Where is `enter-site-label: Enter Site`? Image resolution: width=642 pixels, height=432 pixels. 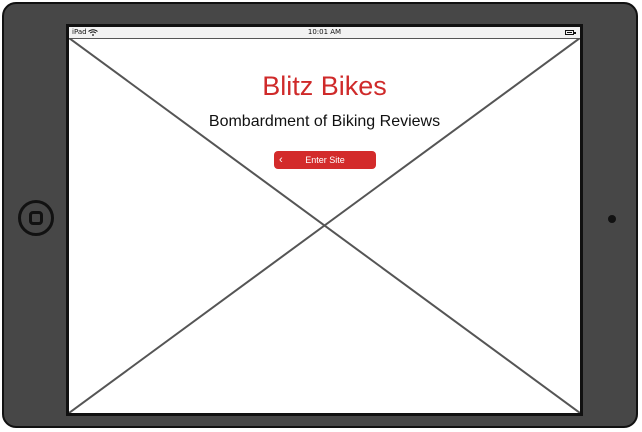
enter-site-label: Enter Site is located at coordinates (325, 160).